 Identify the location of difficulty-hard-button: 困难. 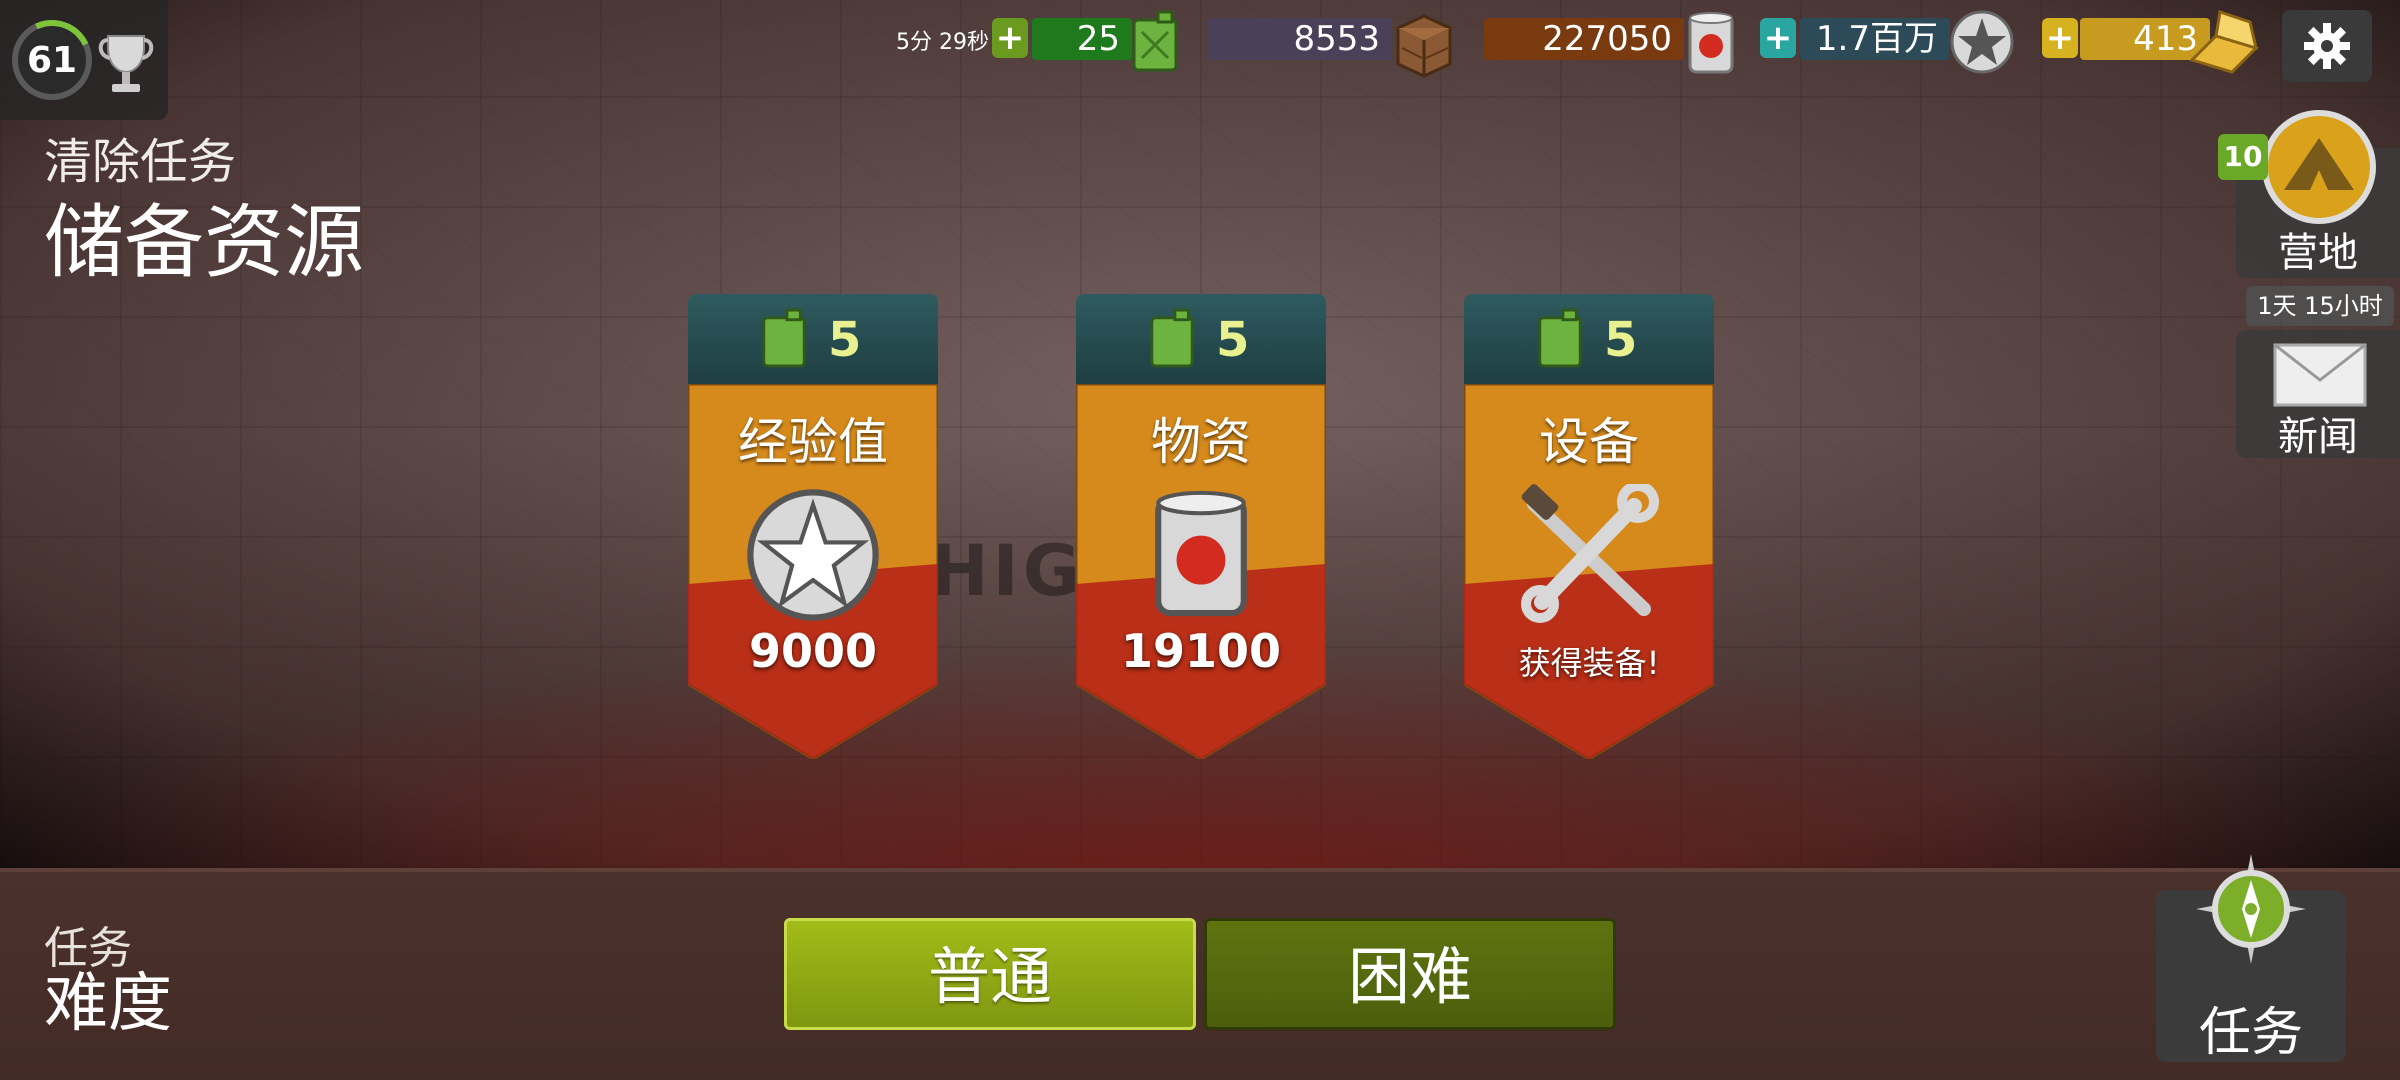
(1410, 974).